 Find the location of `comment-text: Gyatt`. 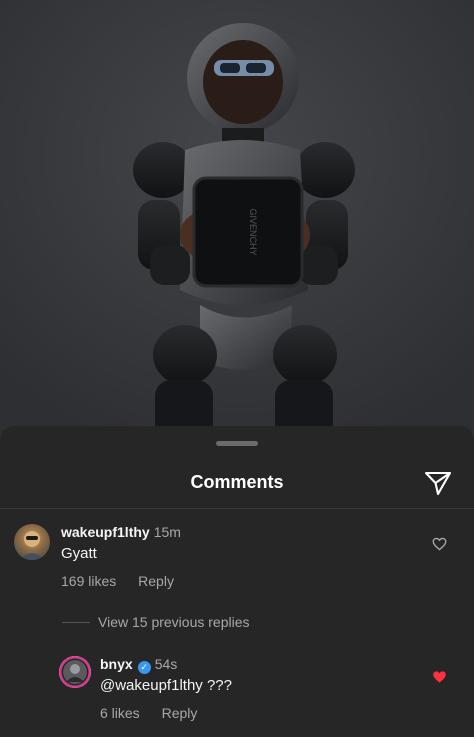

comment-text: Gyatt is located at coordinates (79, 553).